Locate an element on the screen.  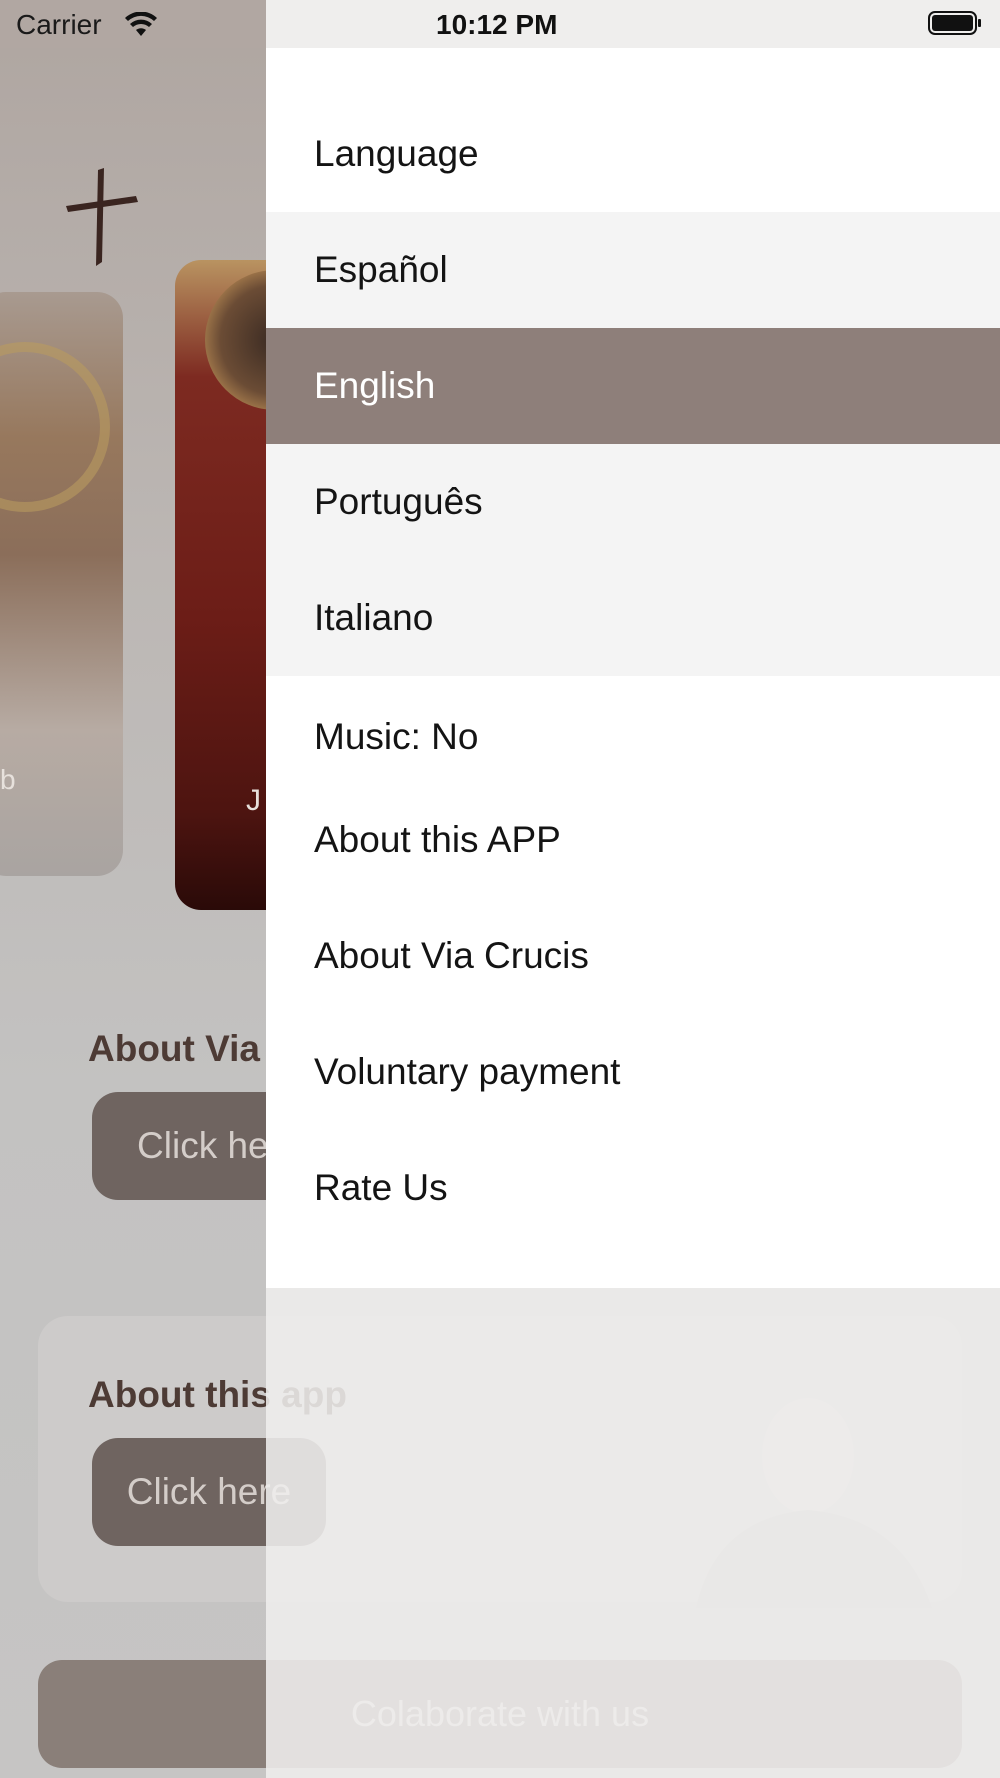
menu-item-music: Music: No is located at coordinates (633, 729).